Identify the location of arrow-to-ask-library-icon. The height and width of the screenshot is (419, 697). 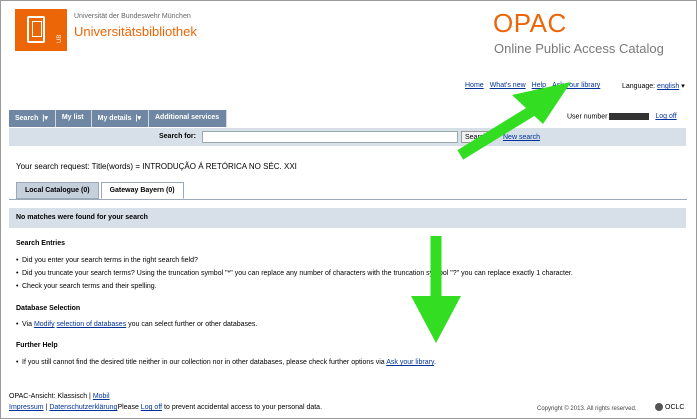
(514, 121).